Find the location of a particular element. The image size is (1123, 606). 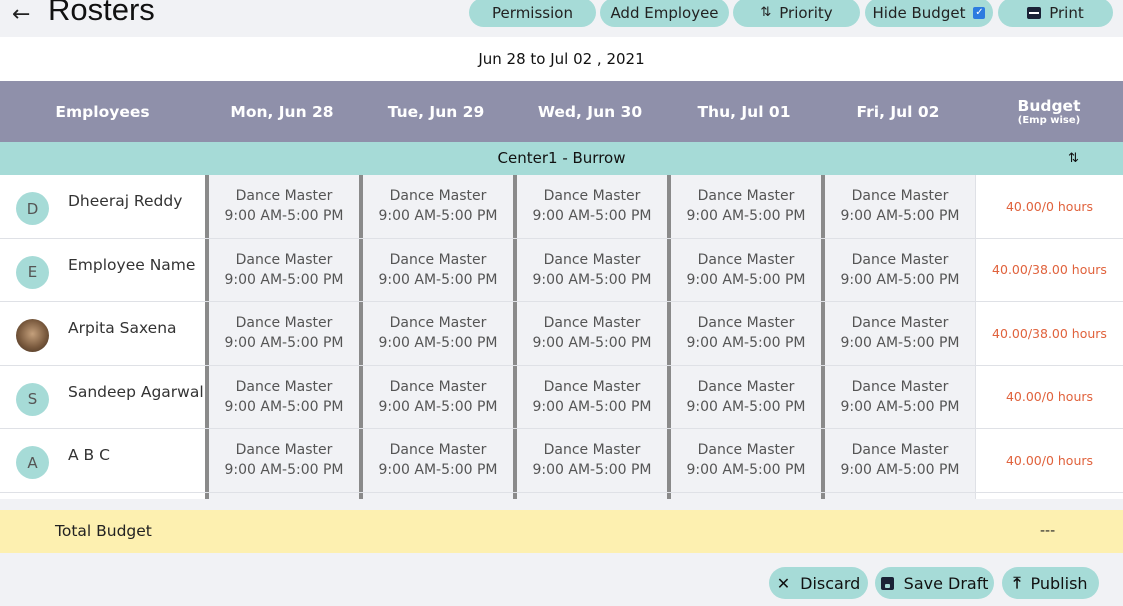

avatar: A is located at coordinates (32, 462).